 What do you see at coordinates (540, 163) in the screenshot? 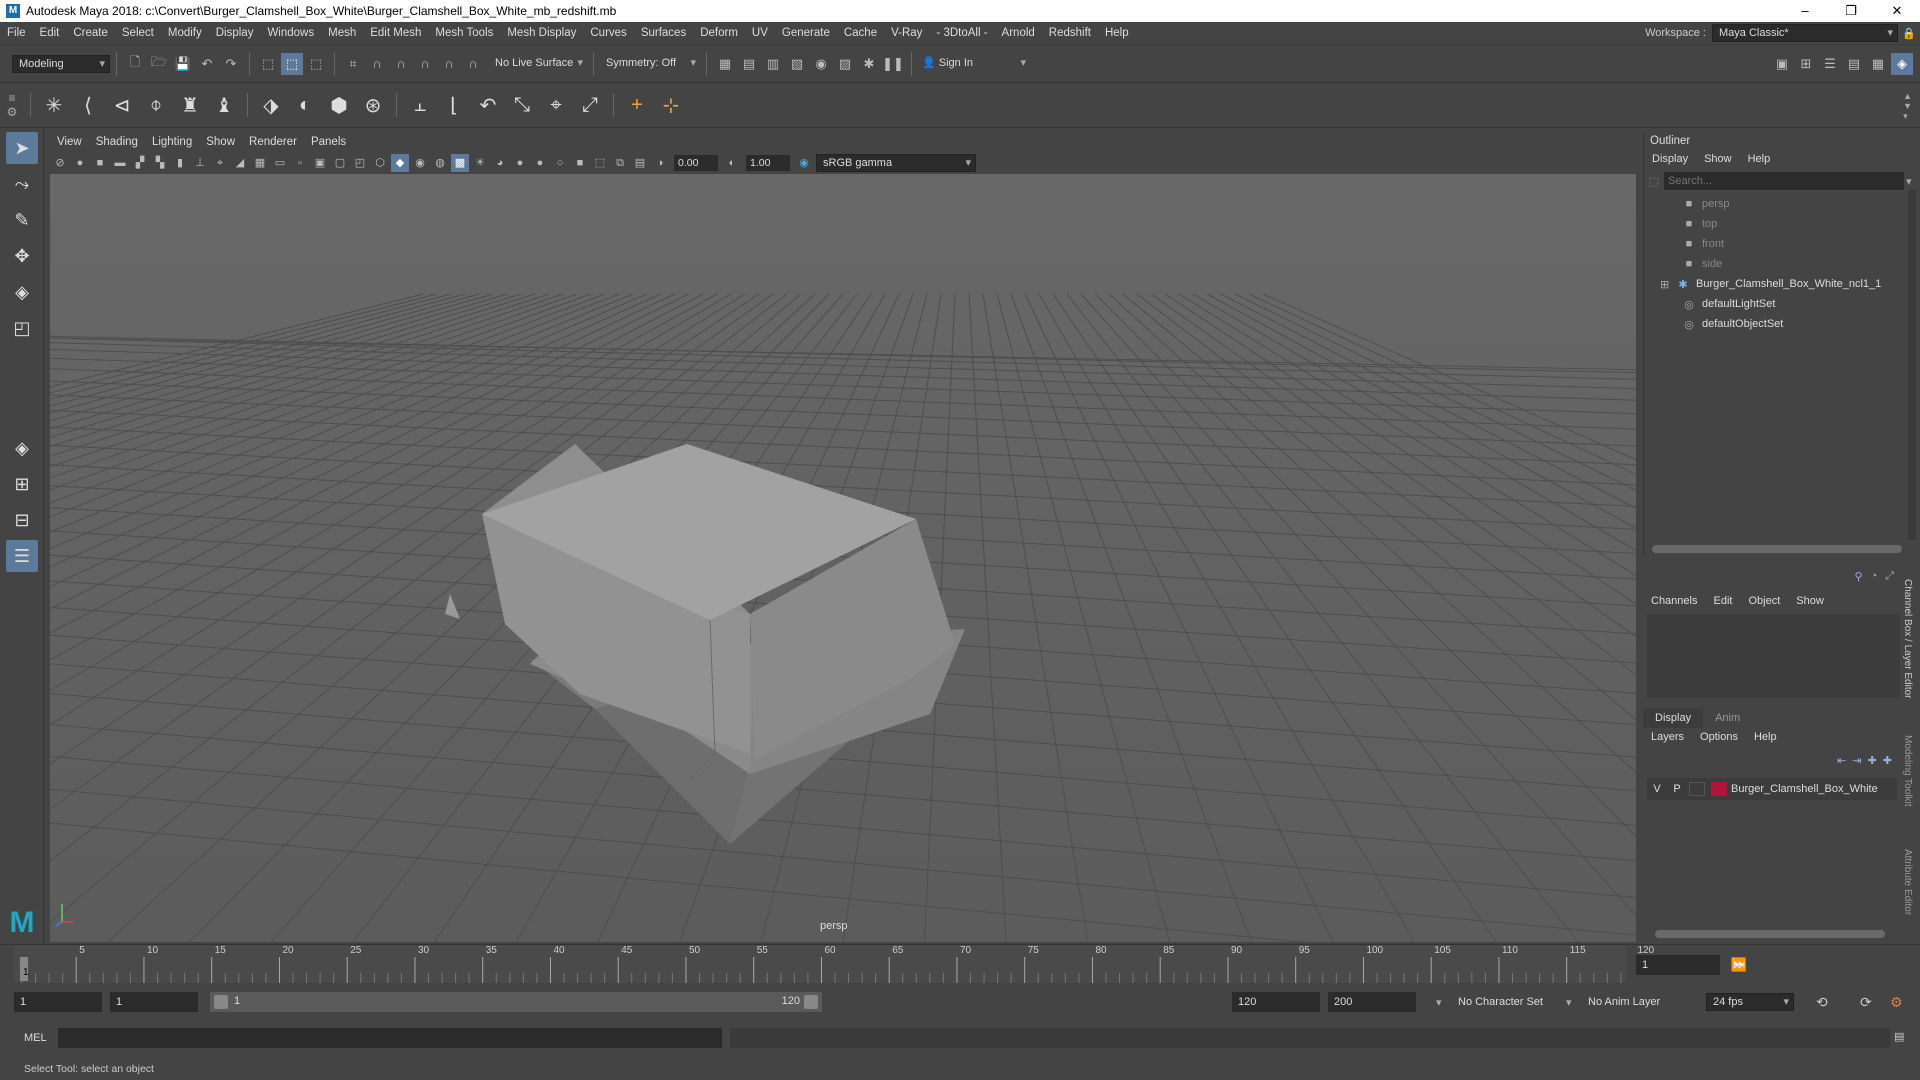
I see `anti-aliasing-icon: ●` at bounding box center [540, 163].